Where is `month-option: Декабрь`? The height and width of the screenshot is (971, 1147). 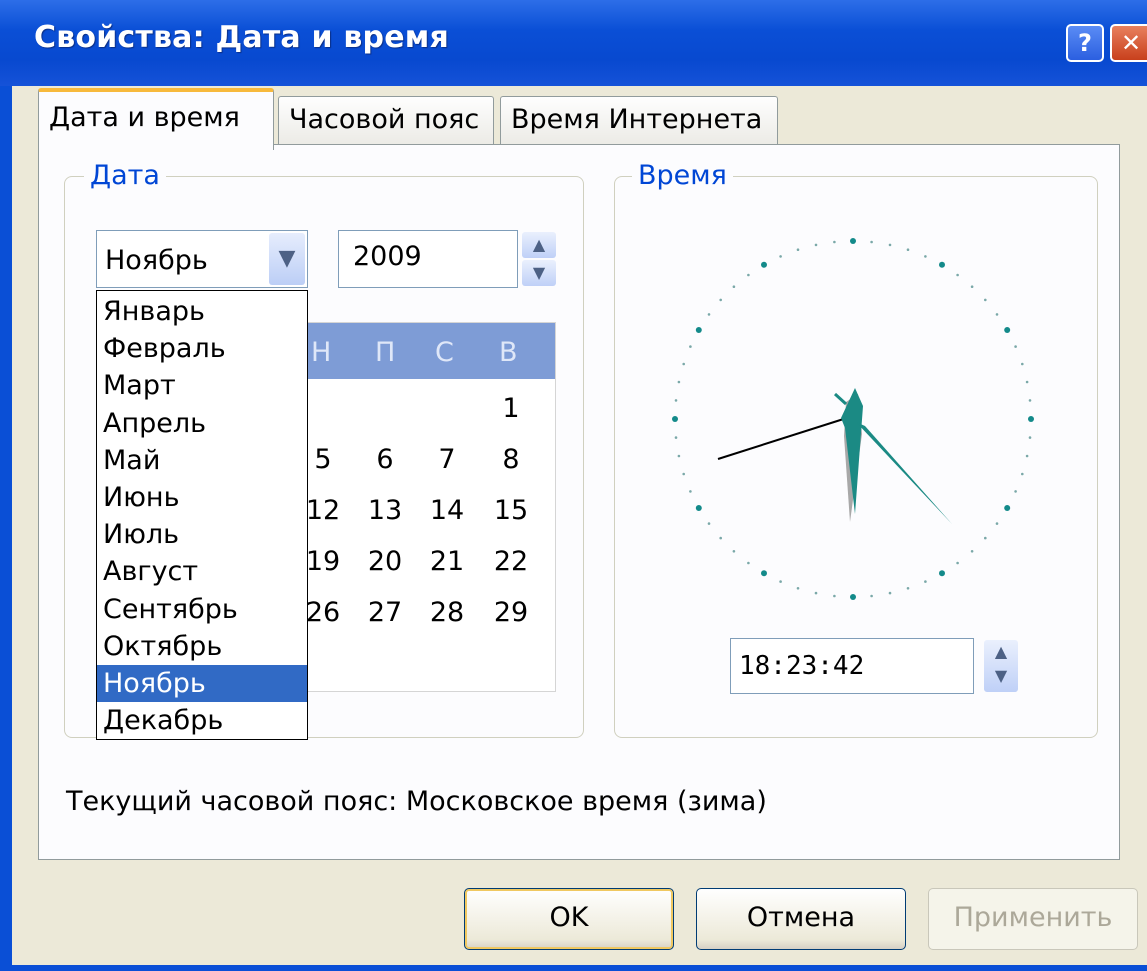 month-option: Декабрь is located at coordinates (202, 720).